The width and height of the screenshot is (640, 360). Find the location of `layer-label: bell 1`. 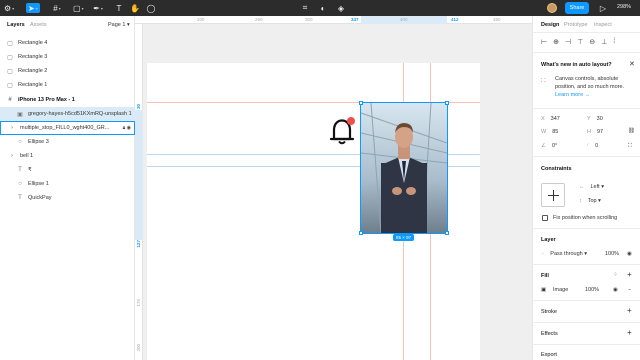

layer-label: bell 1 is located at coordinates (27, 156).